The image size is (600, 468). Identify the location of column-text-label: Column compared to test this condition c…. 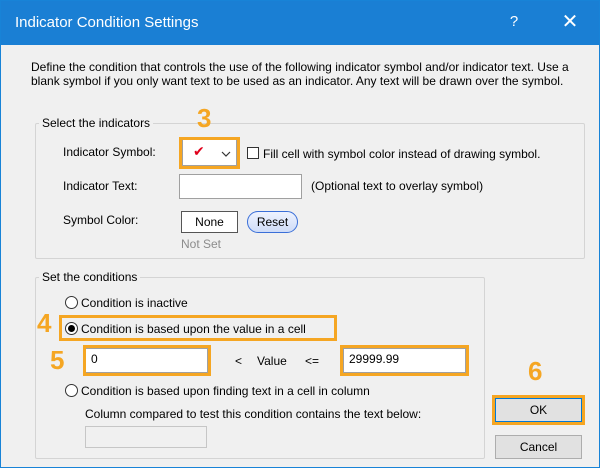
(253, 414).